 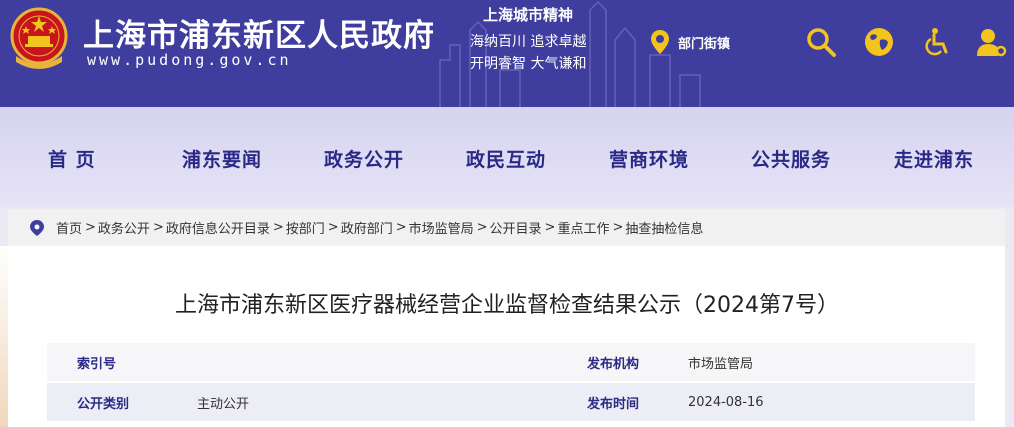 What do you see at coordinates (223, 404) in the screenshot?
I see `category-value: 主动公开` at bounding box center [223, 404].